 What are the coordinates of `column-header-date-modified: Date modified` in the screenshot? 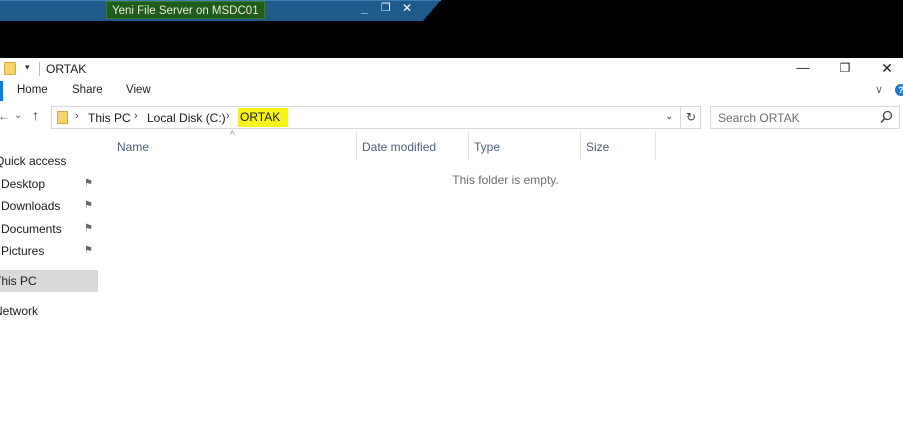 It's located at (413, 145).